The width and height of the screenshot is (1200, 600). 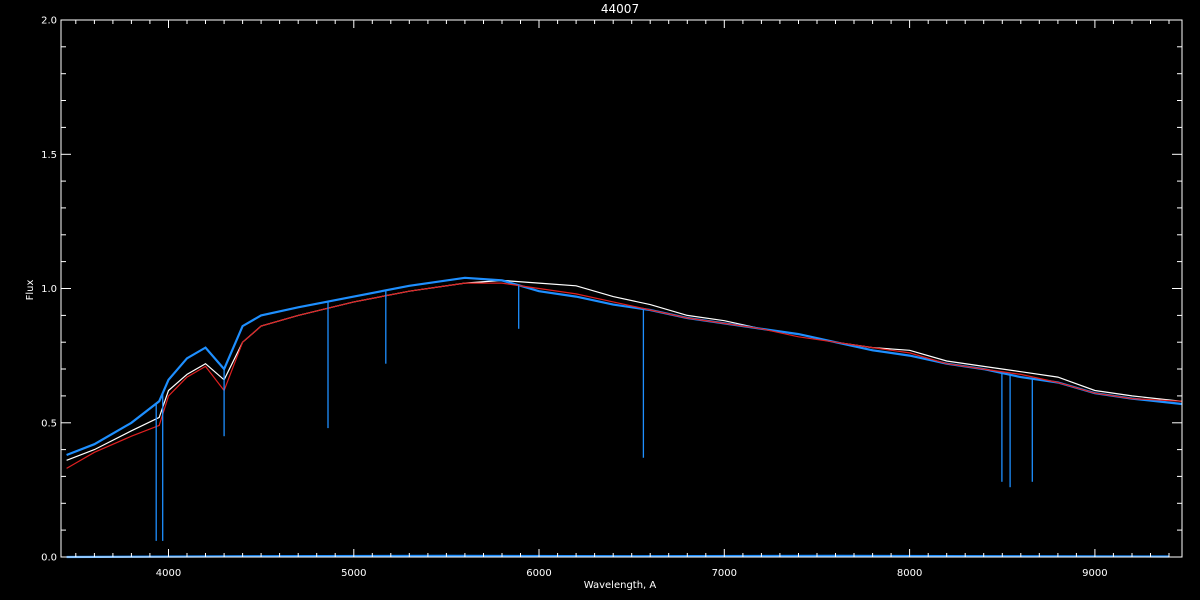 I want to click on y-tick-label: 0.5, so click(x=49, y=423).